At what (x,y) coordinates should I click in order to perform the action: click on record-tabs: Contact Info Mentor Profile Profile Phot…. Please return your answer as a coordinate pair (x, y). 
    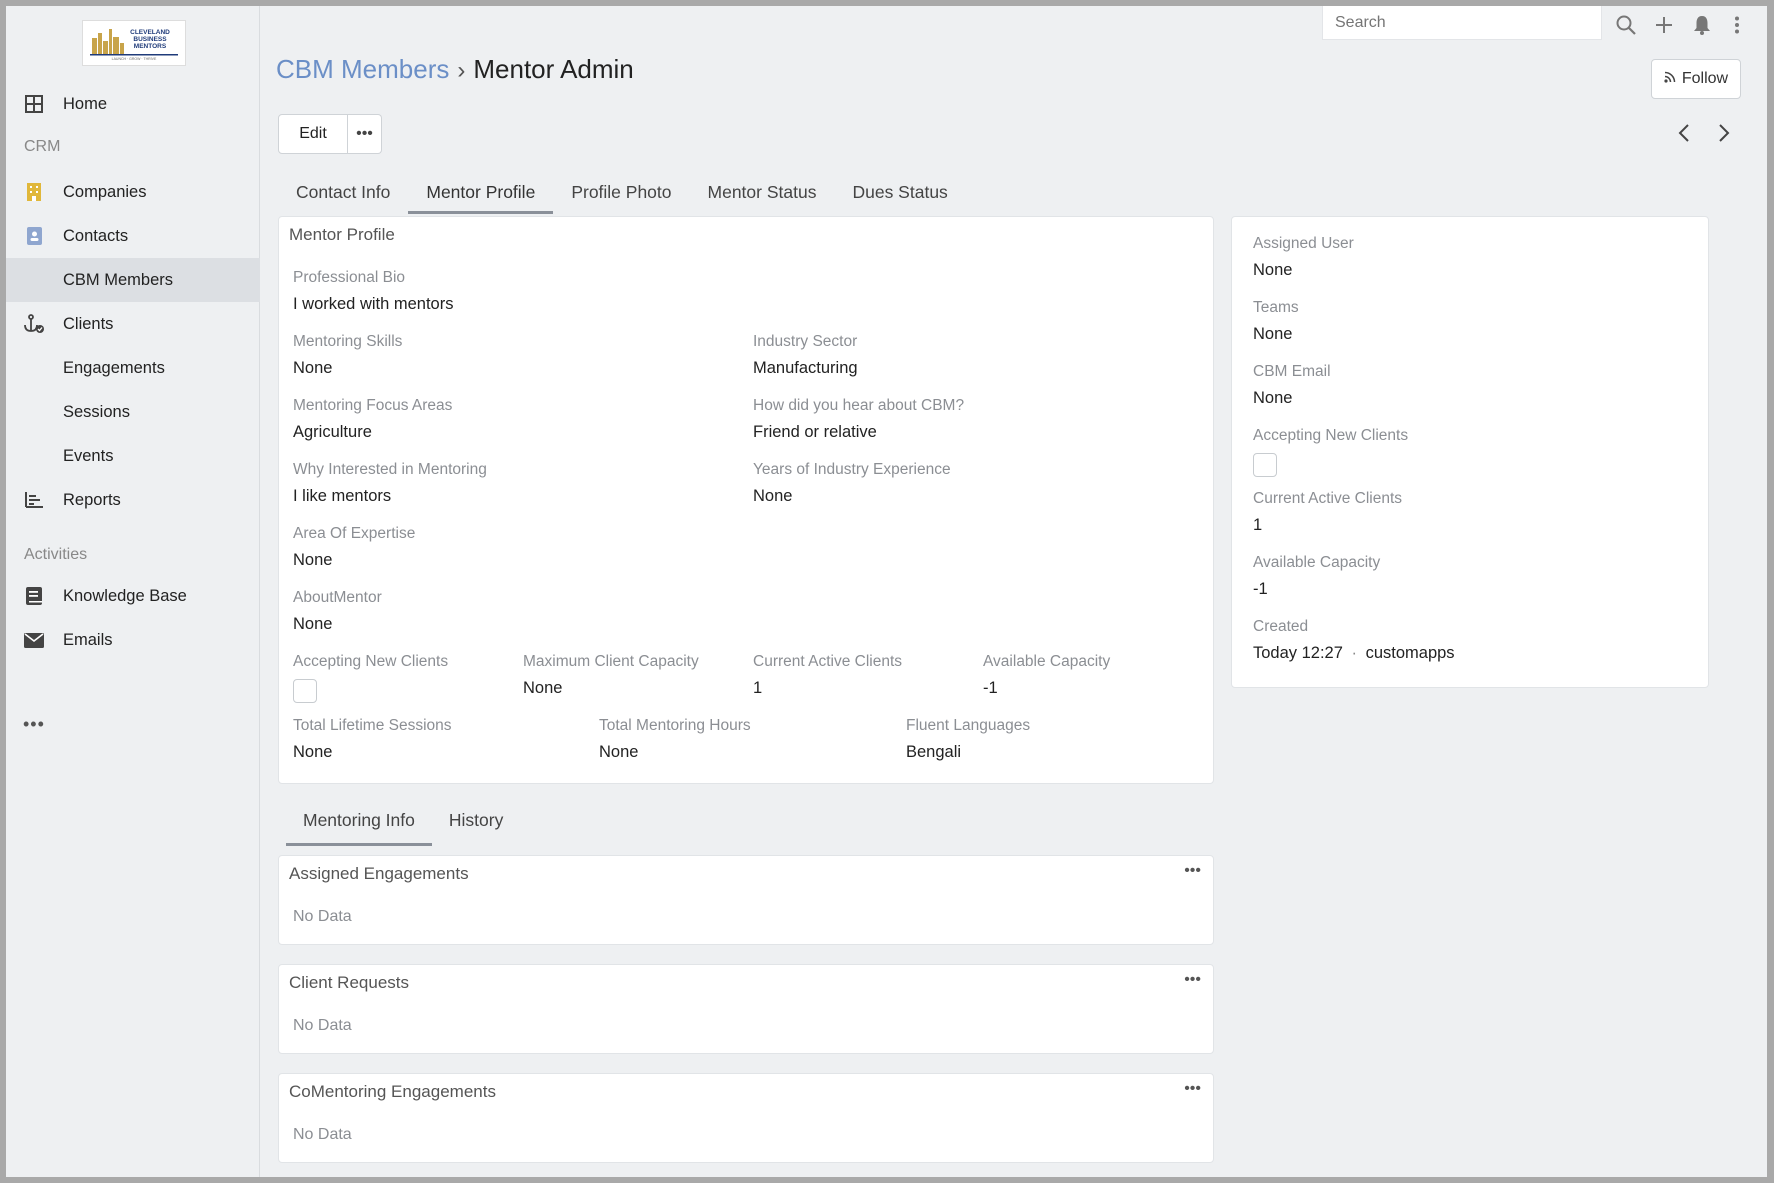
    Looking at the image, I should click on (622, 192).